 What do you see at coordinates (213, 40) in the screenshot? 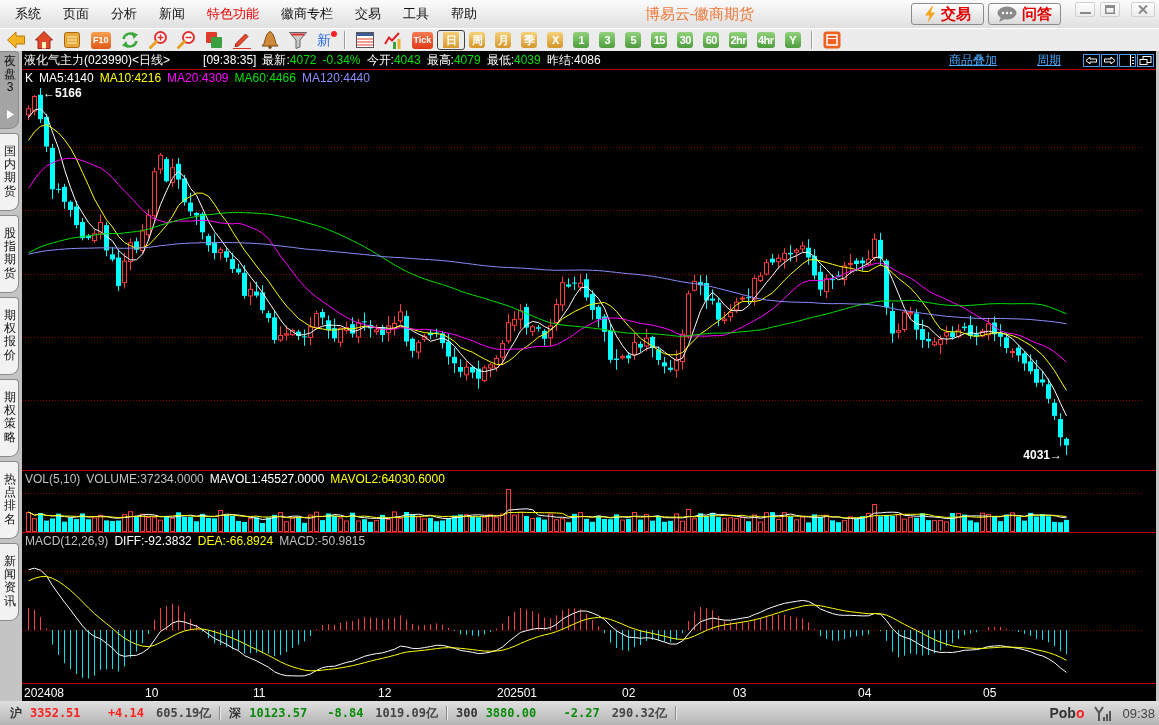
I see `overlapping-squares-icon` at bounding box center [213, 40].